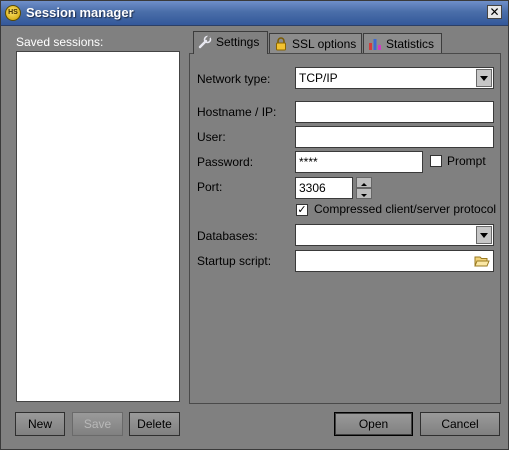 Image resolution: width=509 pixels, height=450 pixels. What do you see at coordinates (324, 188) in the screenshot?
I see `port-field: 3306` at bounding box center [324, 188].